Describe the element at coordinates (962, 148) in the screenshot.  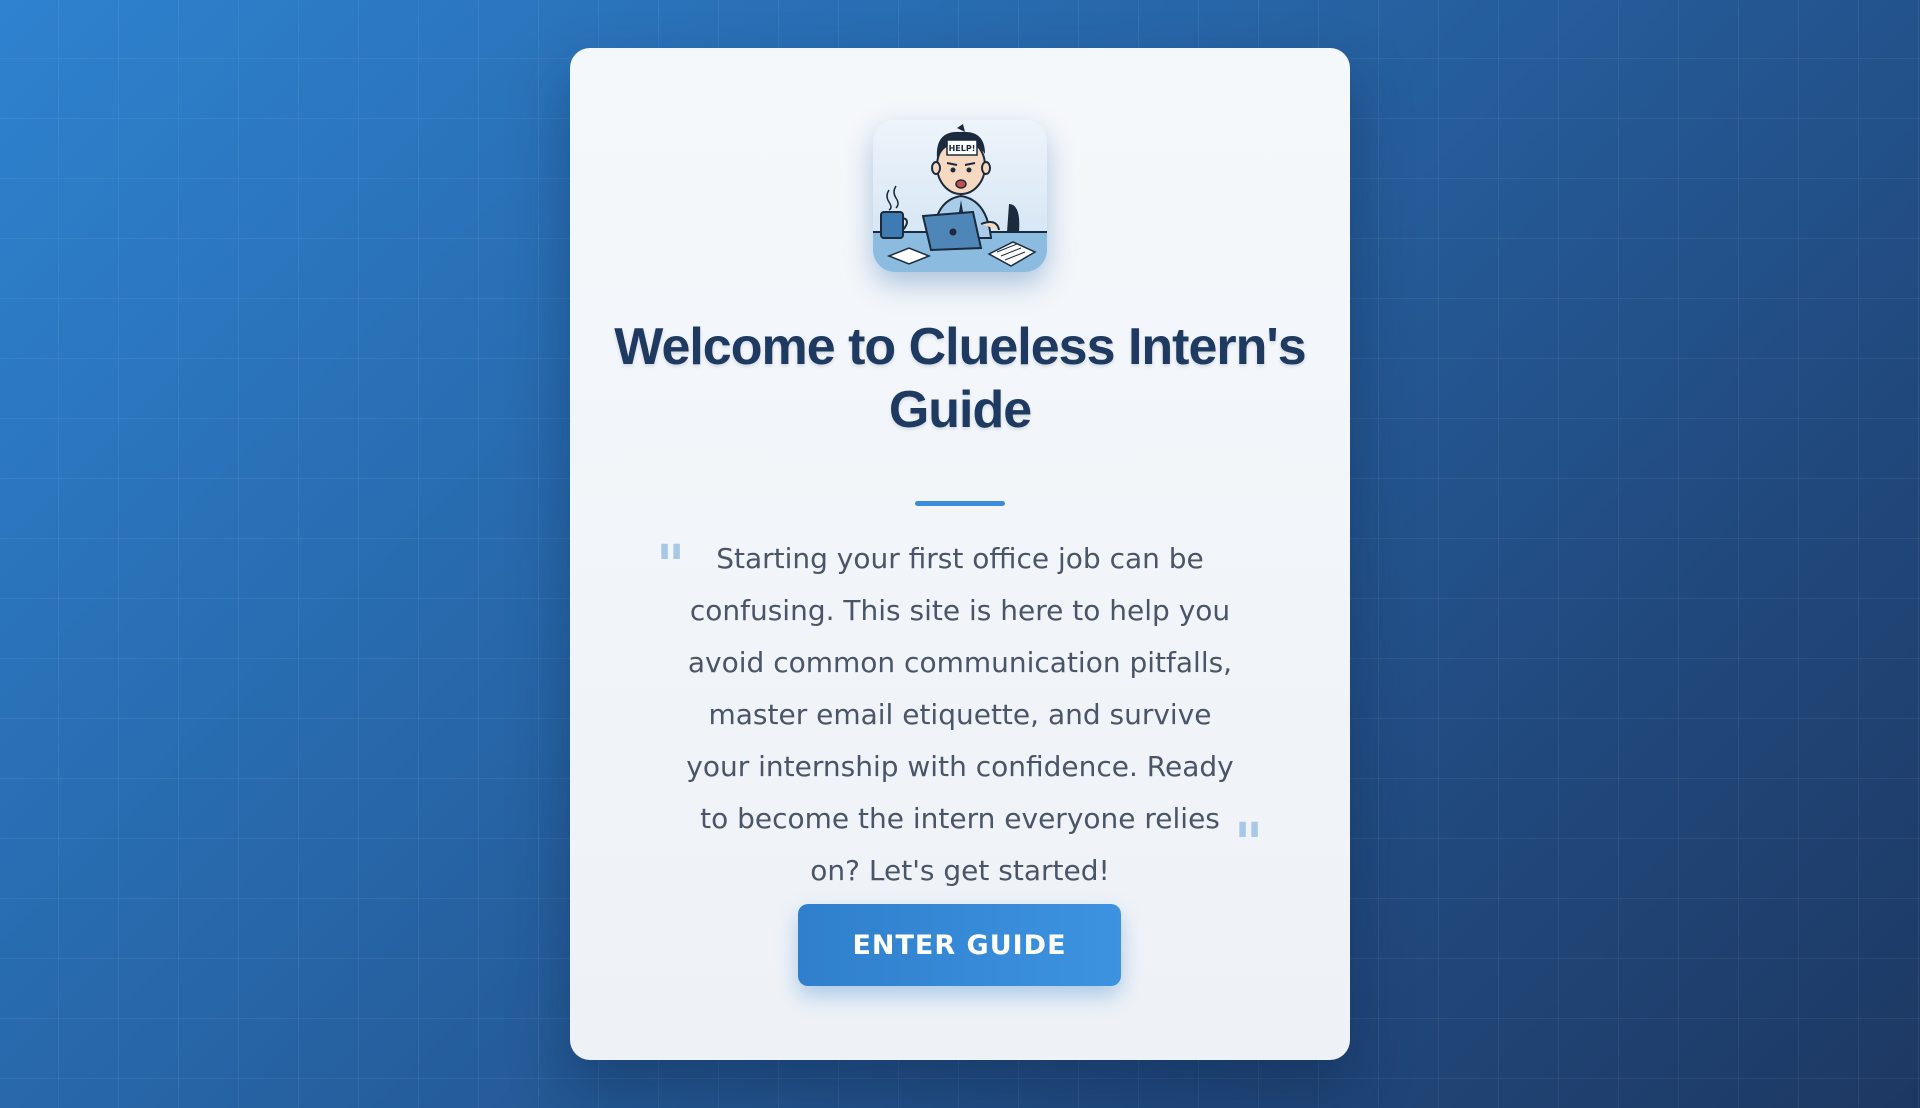
I see `mascot-sign-text: HELP!` at that location.